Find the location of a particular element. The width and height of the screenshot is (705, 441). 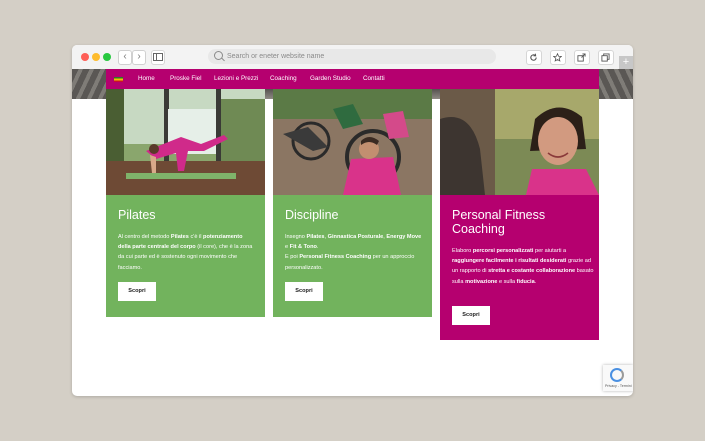

pilates-photo is located at coordinates (185, 142).